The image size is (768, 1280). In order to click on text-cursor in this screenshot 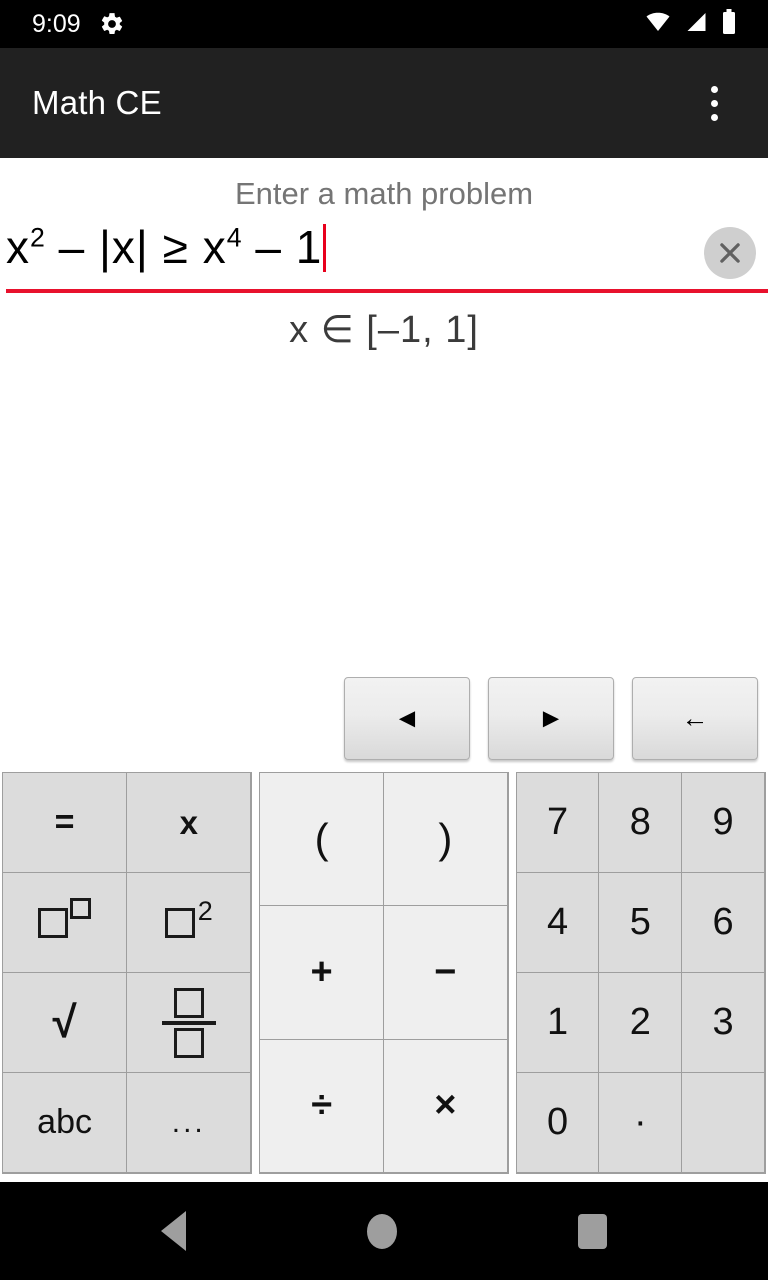, I will do `click(325, 248)`.